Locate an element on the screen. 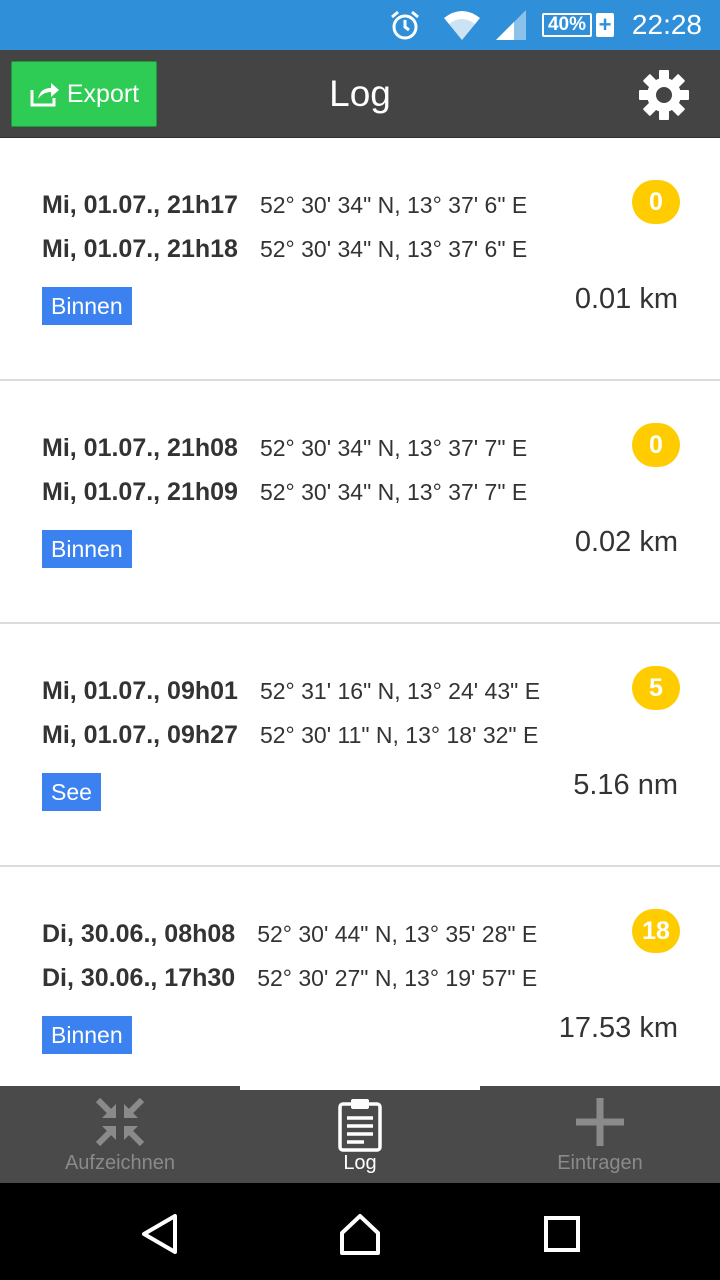  charging-icon: + is located at coordinates (605, 25).